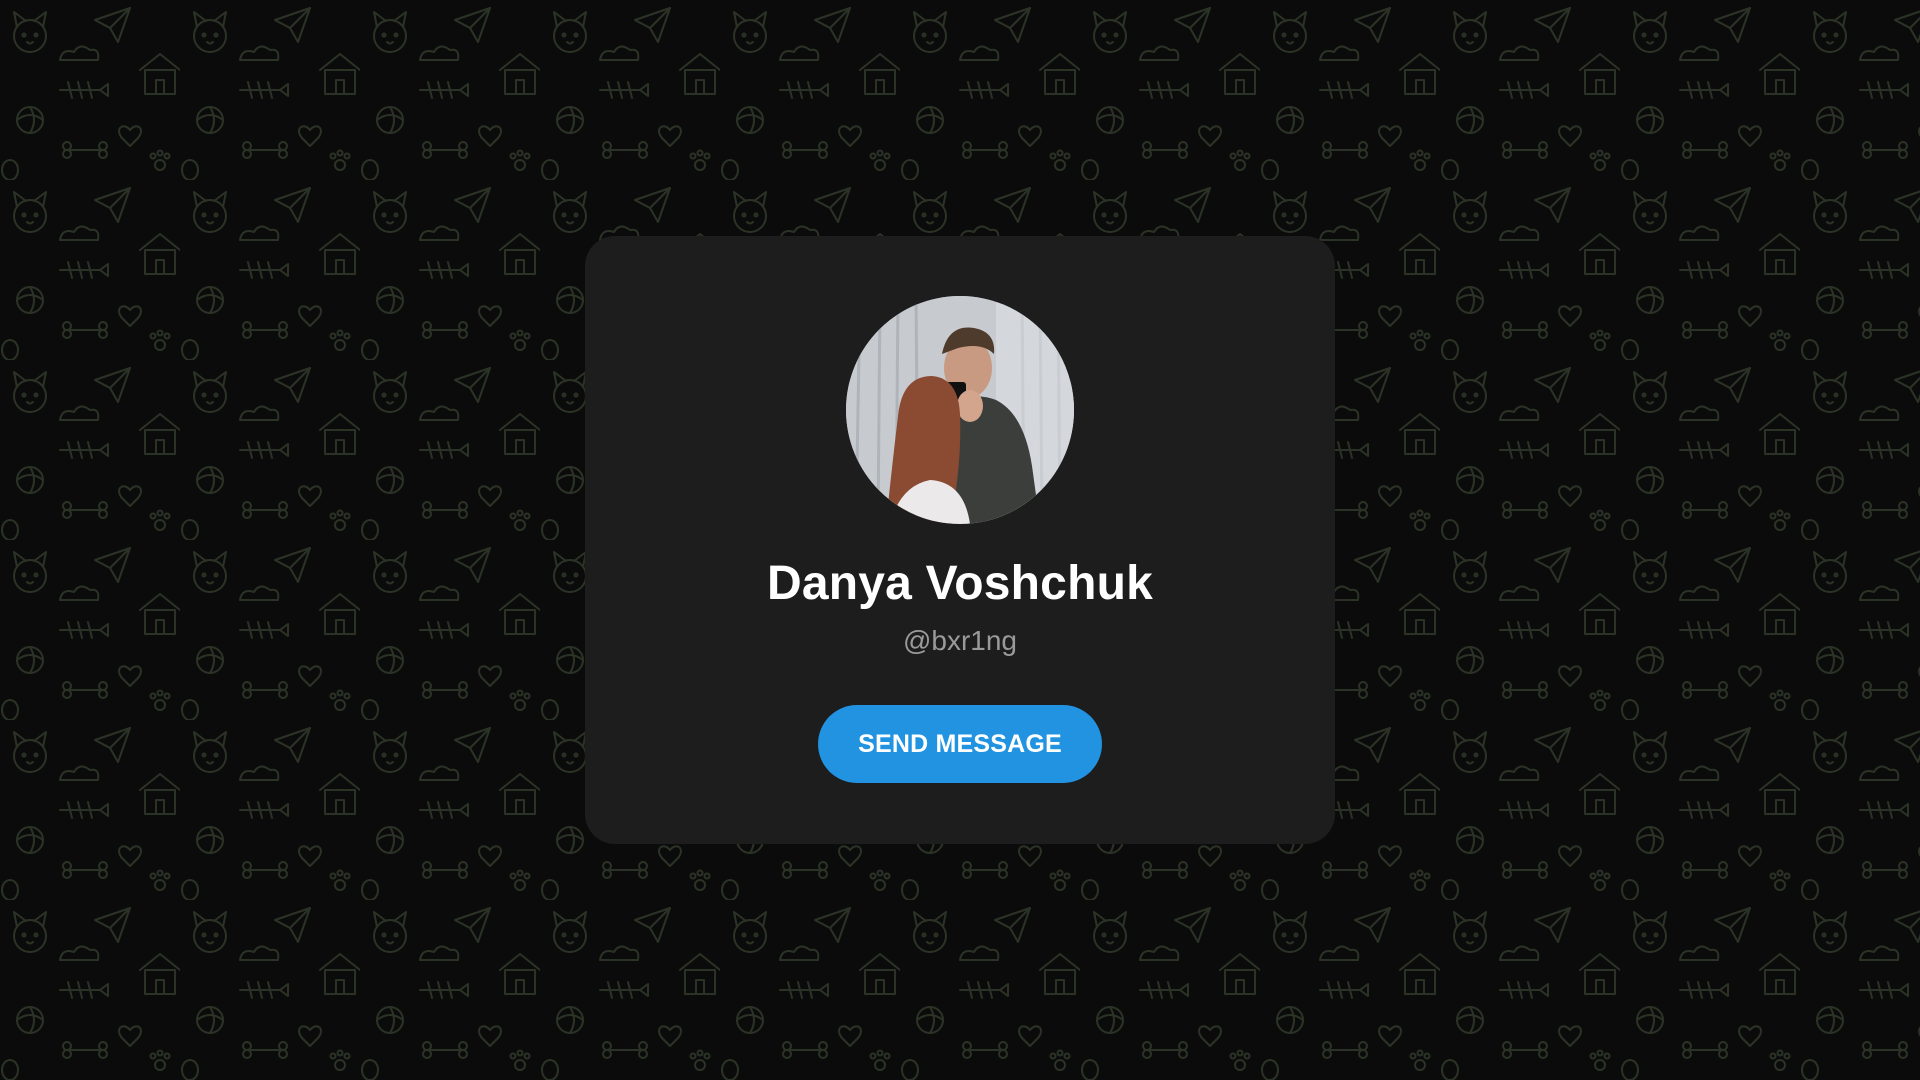 The height and width of the screenshot is (1080, 1920). I want to click on profile-photo-icon, so click(960, 410).